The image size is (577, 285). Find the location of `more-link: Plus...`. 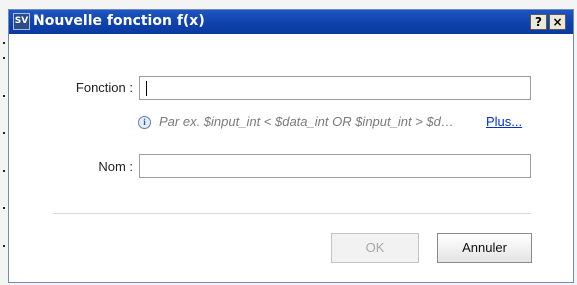

more-link: Plus... is located at coordinates (504, 121).